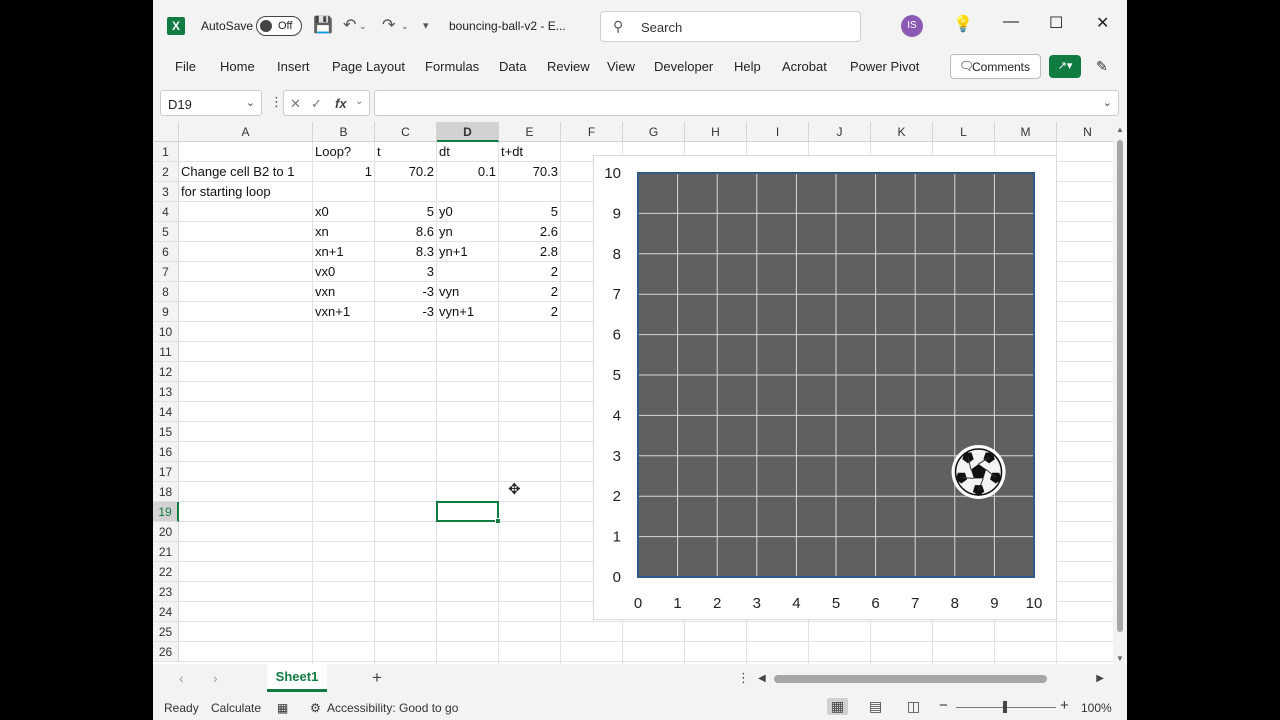 This screenshot has width=1280, height=720. What do you see at coordinates (181, 678) in the screenshot?
I see `previous-sheet-icon: ‹` at bounding box center [181, 678].